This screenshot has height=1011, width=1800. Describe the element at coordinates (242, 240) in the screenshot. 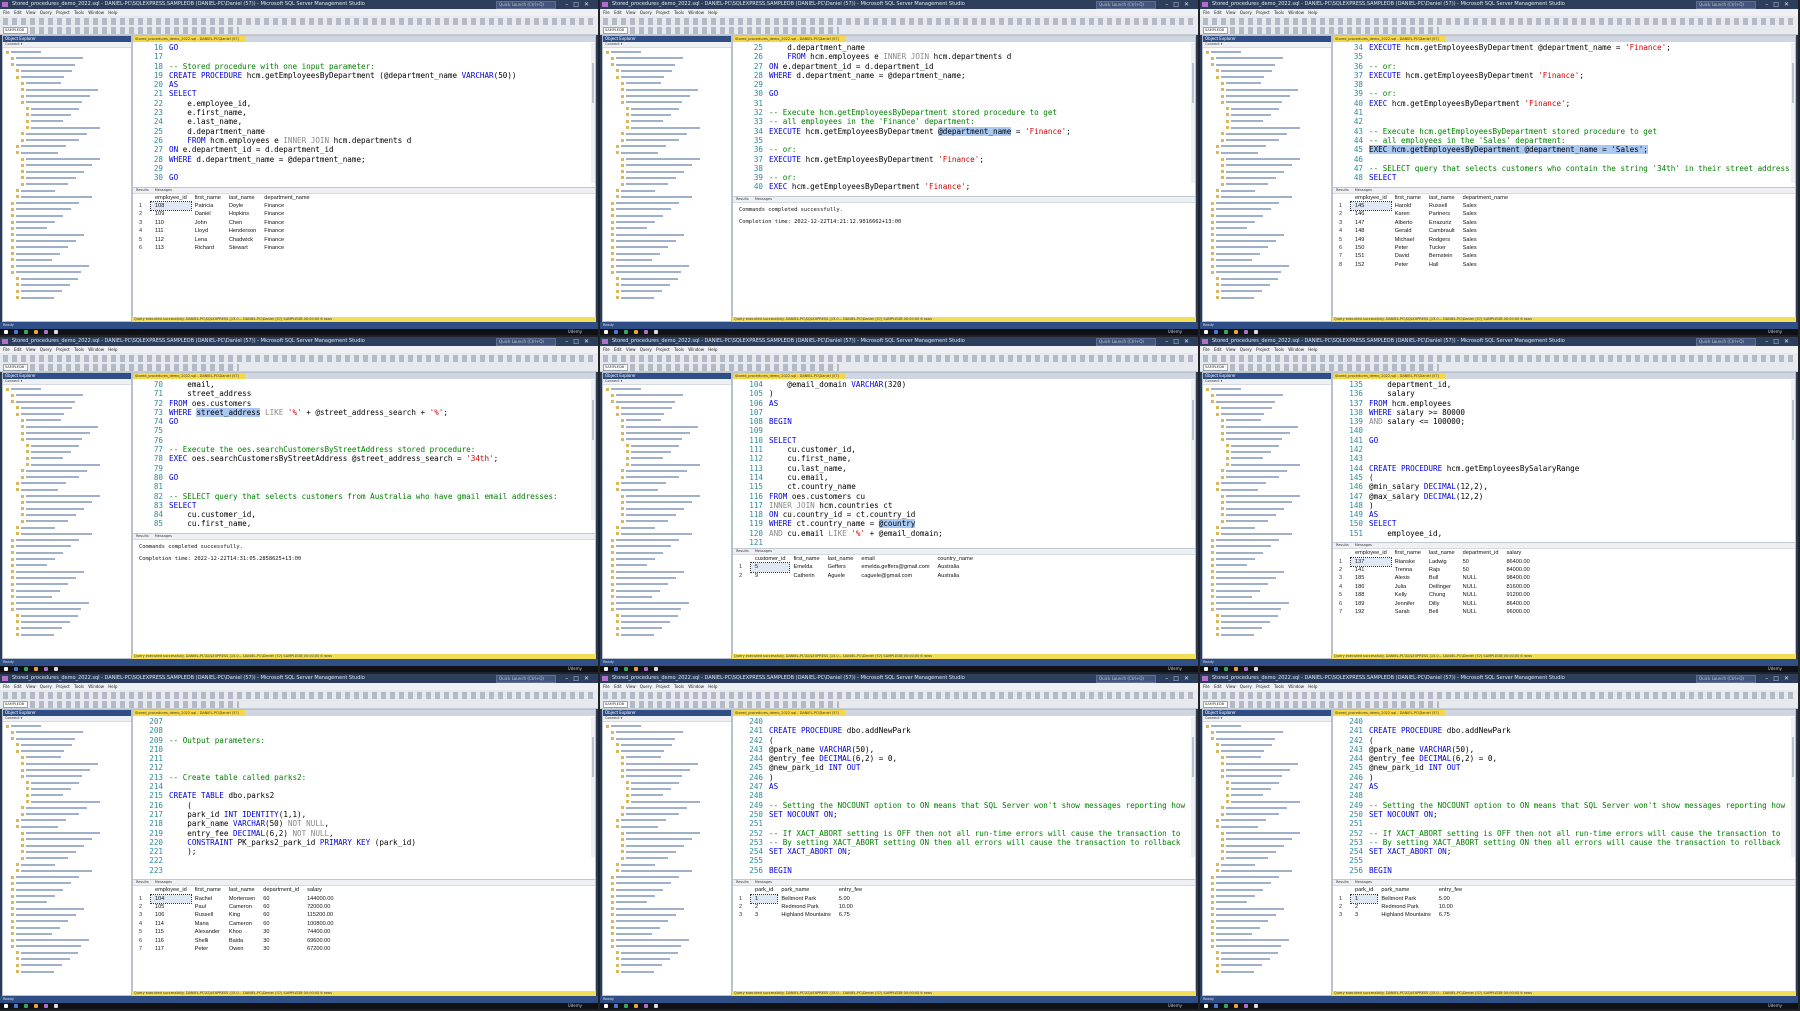

I see `table-cell: Chadwick` at that location.